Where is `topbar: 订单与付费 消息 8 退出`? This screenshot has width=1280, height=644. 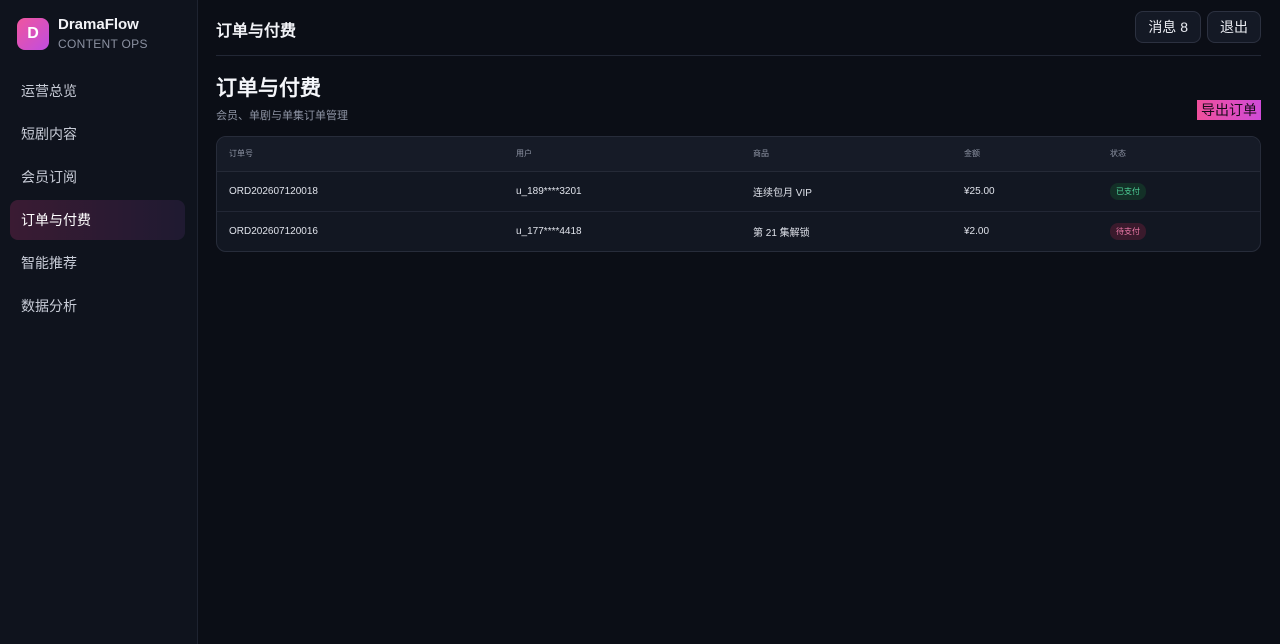 topbar: 订单与付费 消息 8 退出 is located at coordinates (738, 28).